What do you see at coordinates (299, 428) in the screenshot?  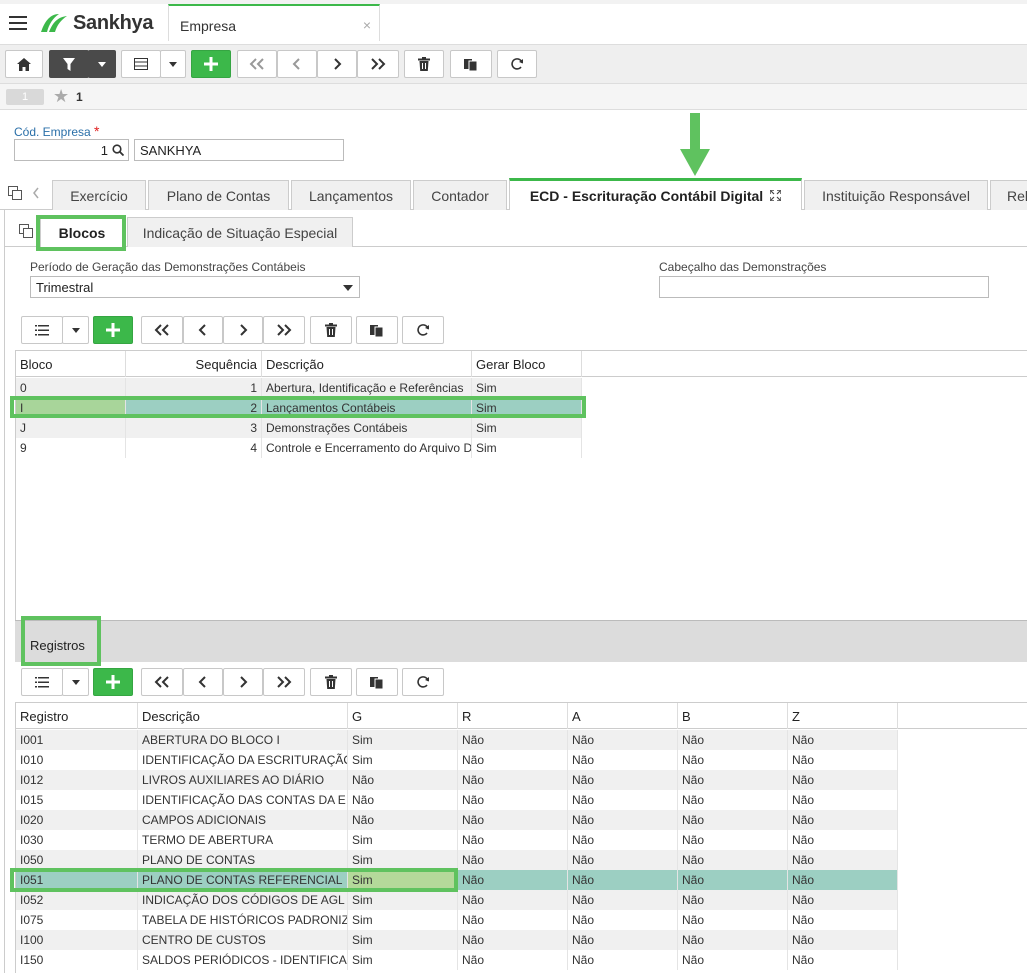 I see `bloco-row: J 3 Demonstrações Contábeis Sim` at bounding box center [299, 428].